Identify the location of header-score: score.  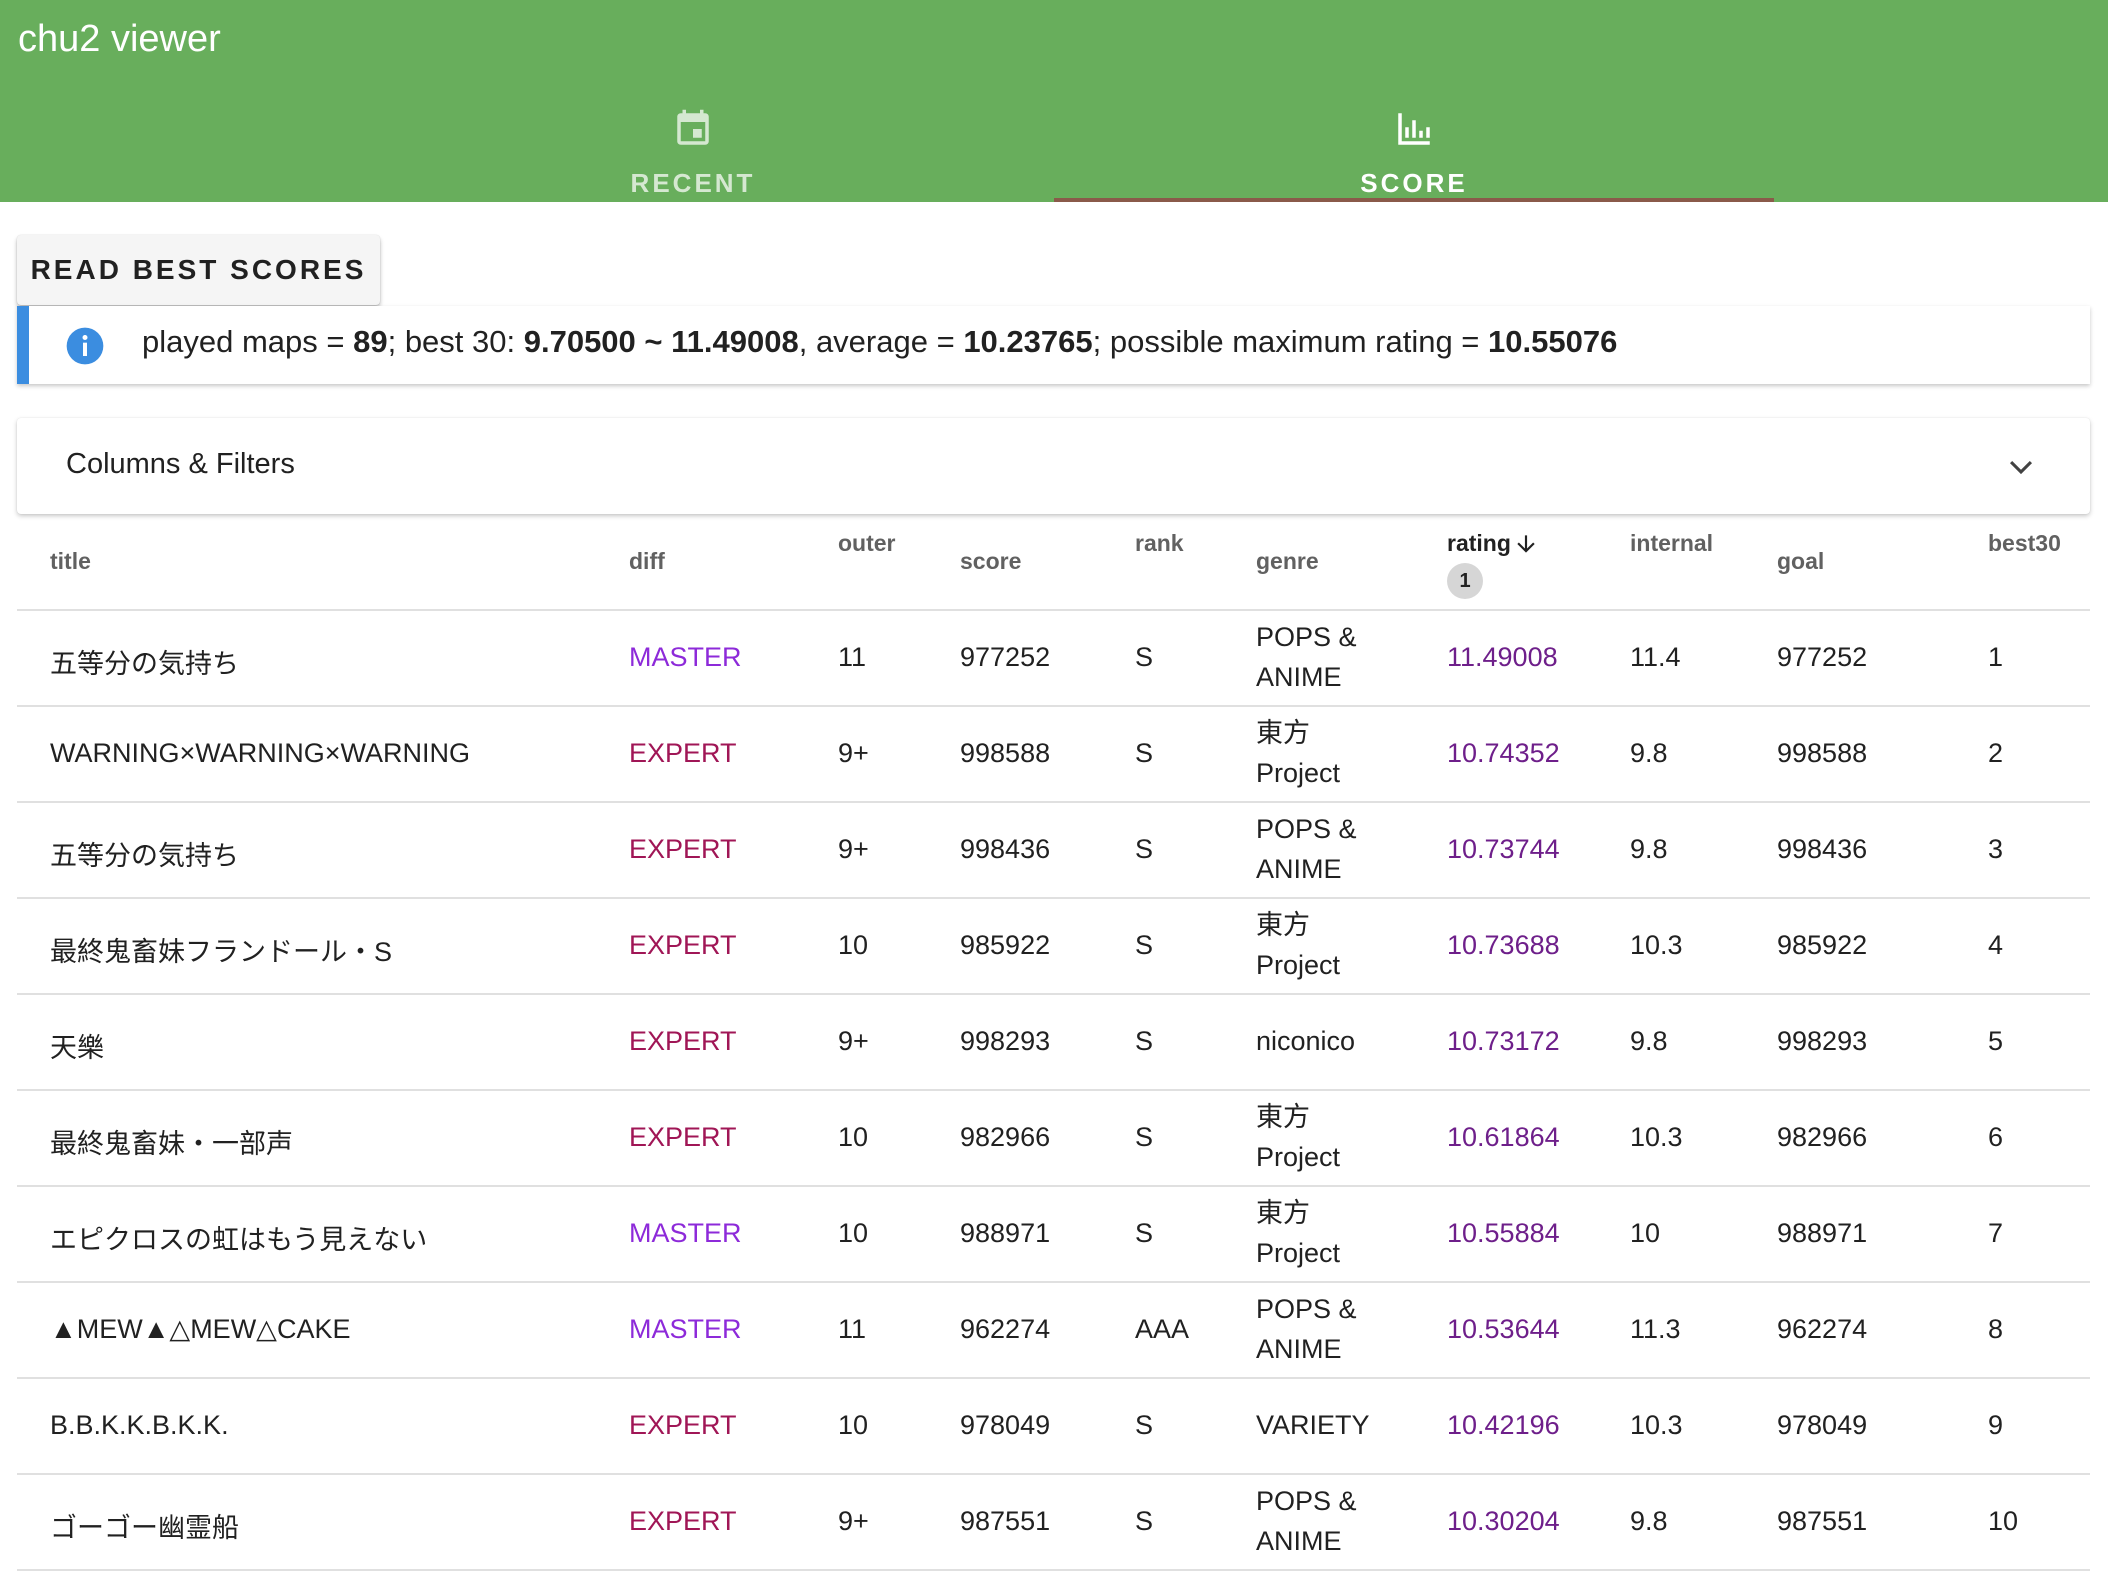
(990, 561).